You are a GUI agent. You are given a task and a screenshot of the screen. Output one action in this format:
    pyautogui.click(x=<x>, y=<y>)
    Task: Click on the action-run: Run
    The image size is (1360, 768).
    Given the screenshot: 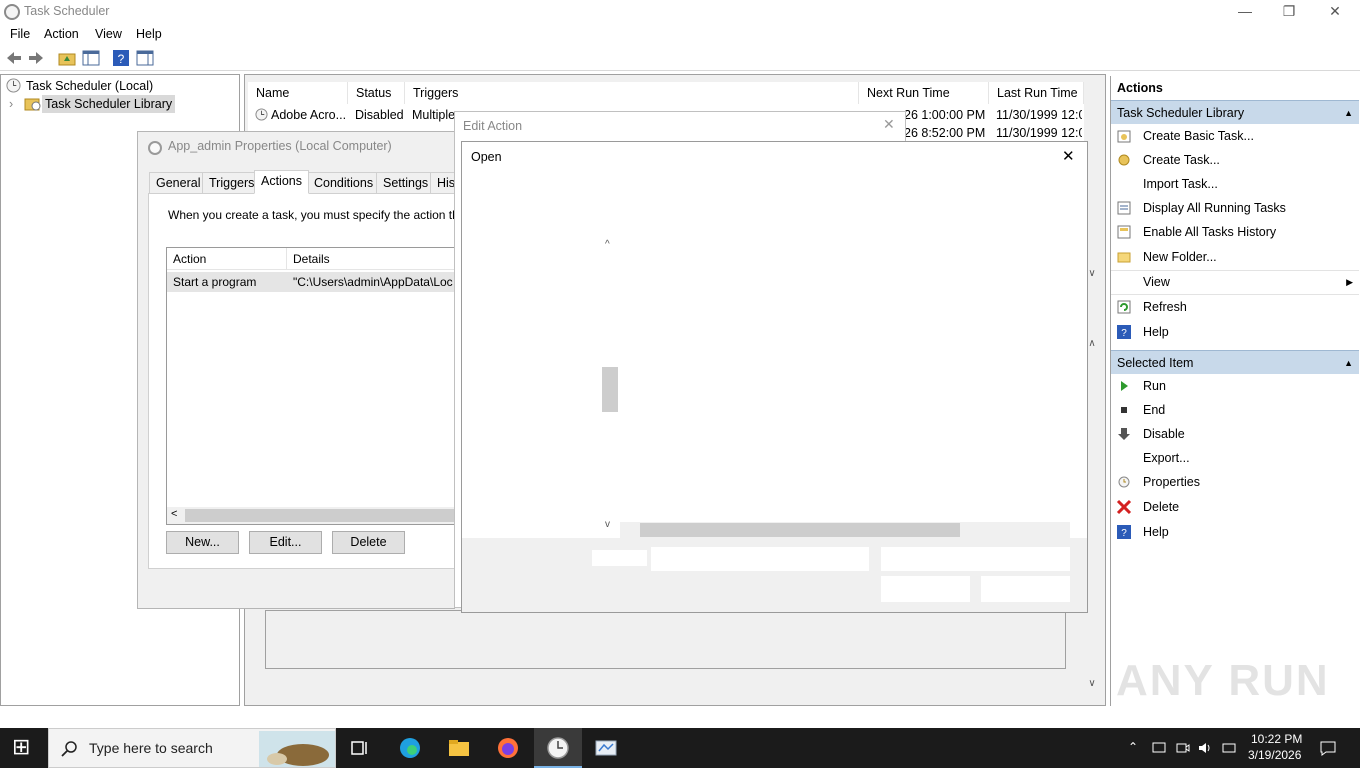 What is the action you would take?
    pyautogui.click(x=1235, y=386)
    